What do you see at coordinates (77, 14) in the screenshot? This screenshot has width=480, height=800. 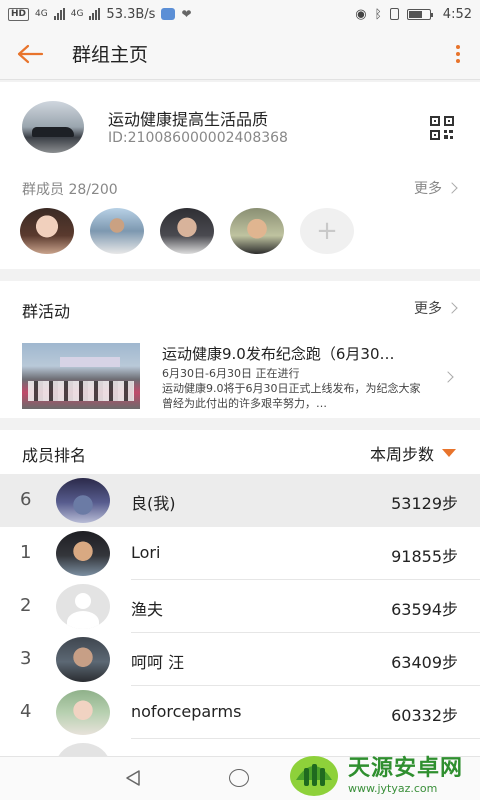 I see `network-type-2: 4G` at bounding box center [77, 14].